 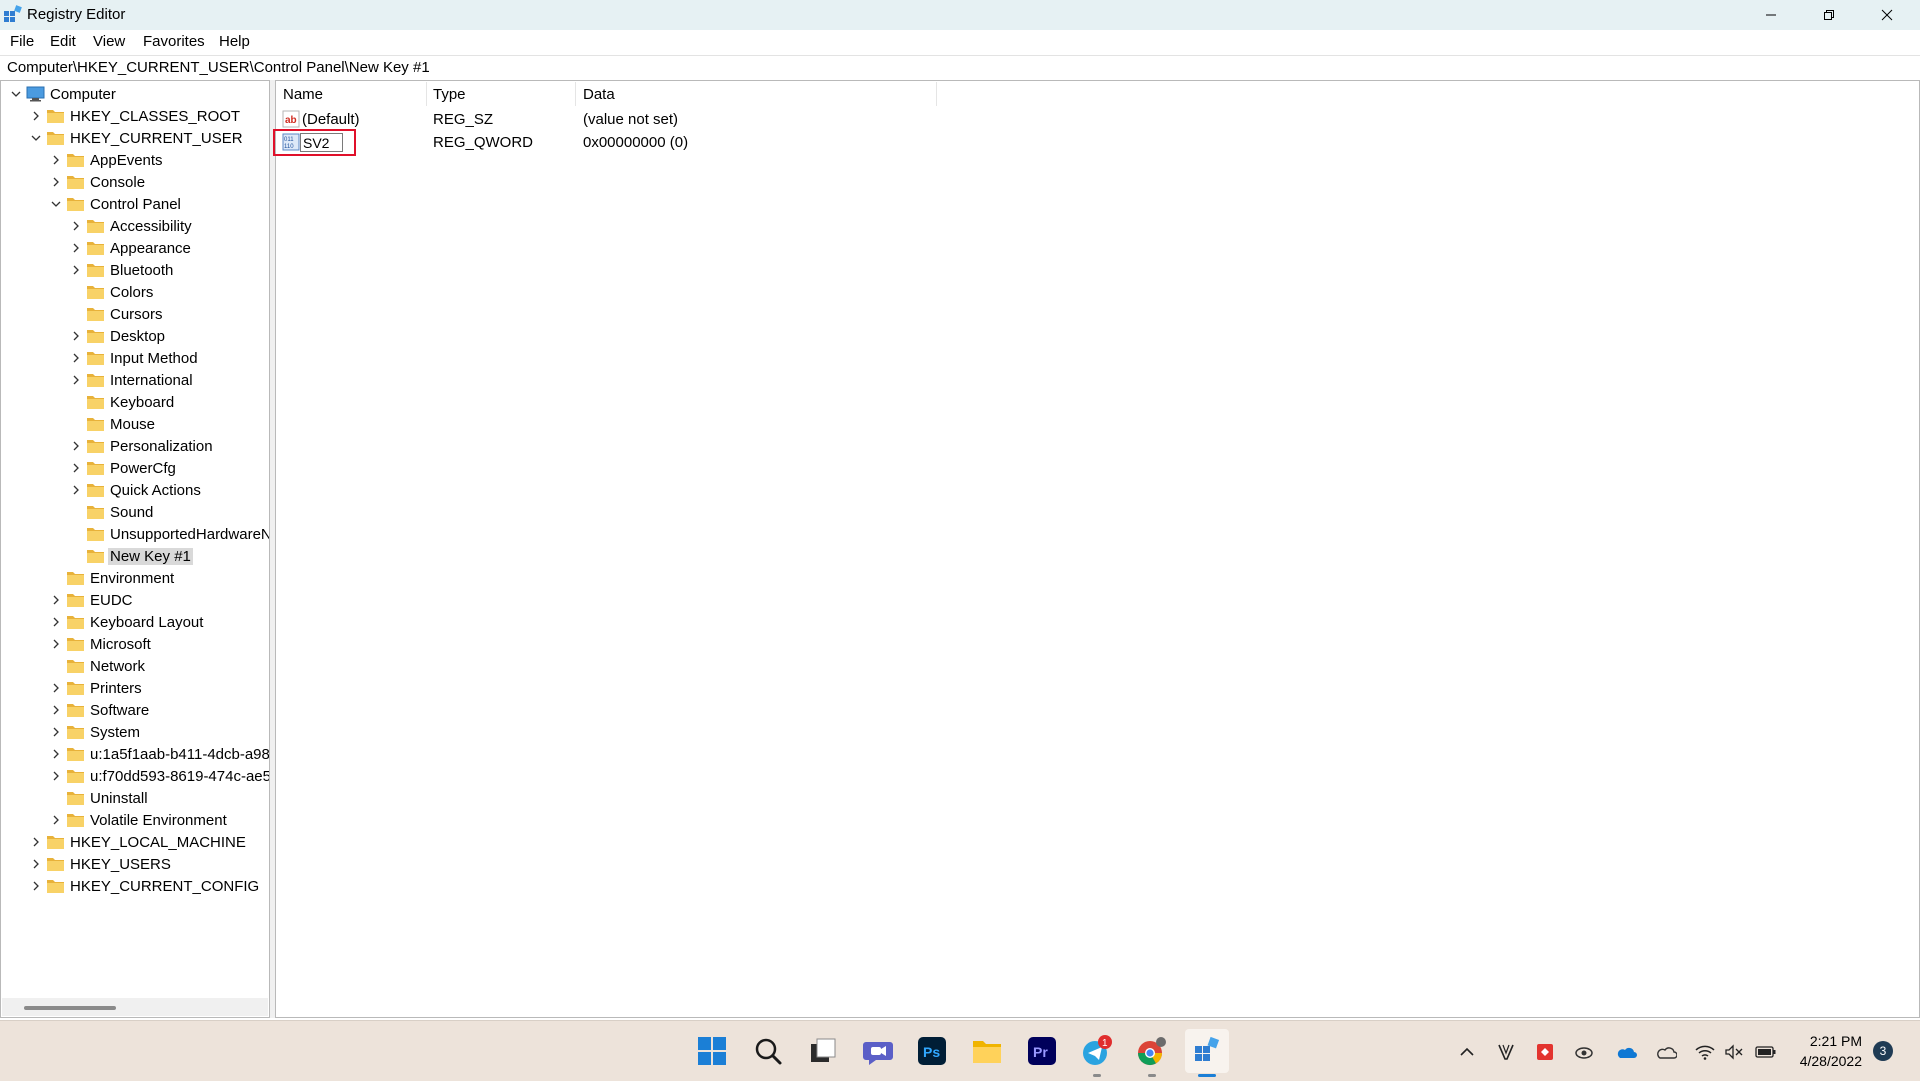 What do you see at coordinates (135, 182) in the screenshot?
I see `tree-item: Console` at bounding box center [135, 182].